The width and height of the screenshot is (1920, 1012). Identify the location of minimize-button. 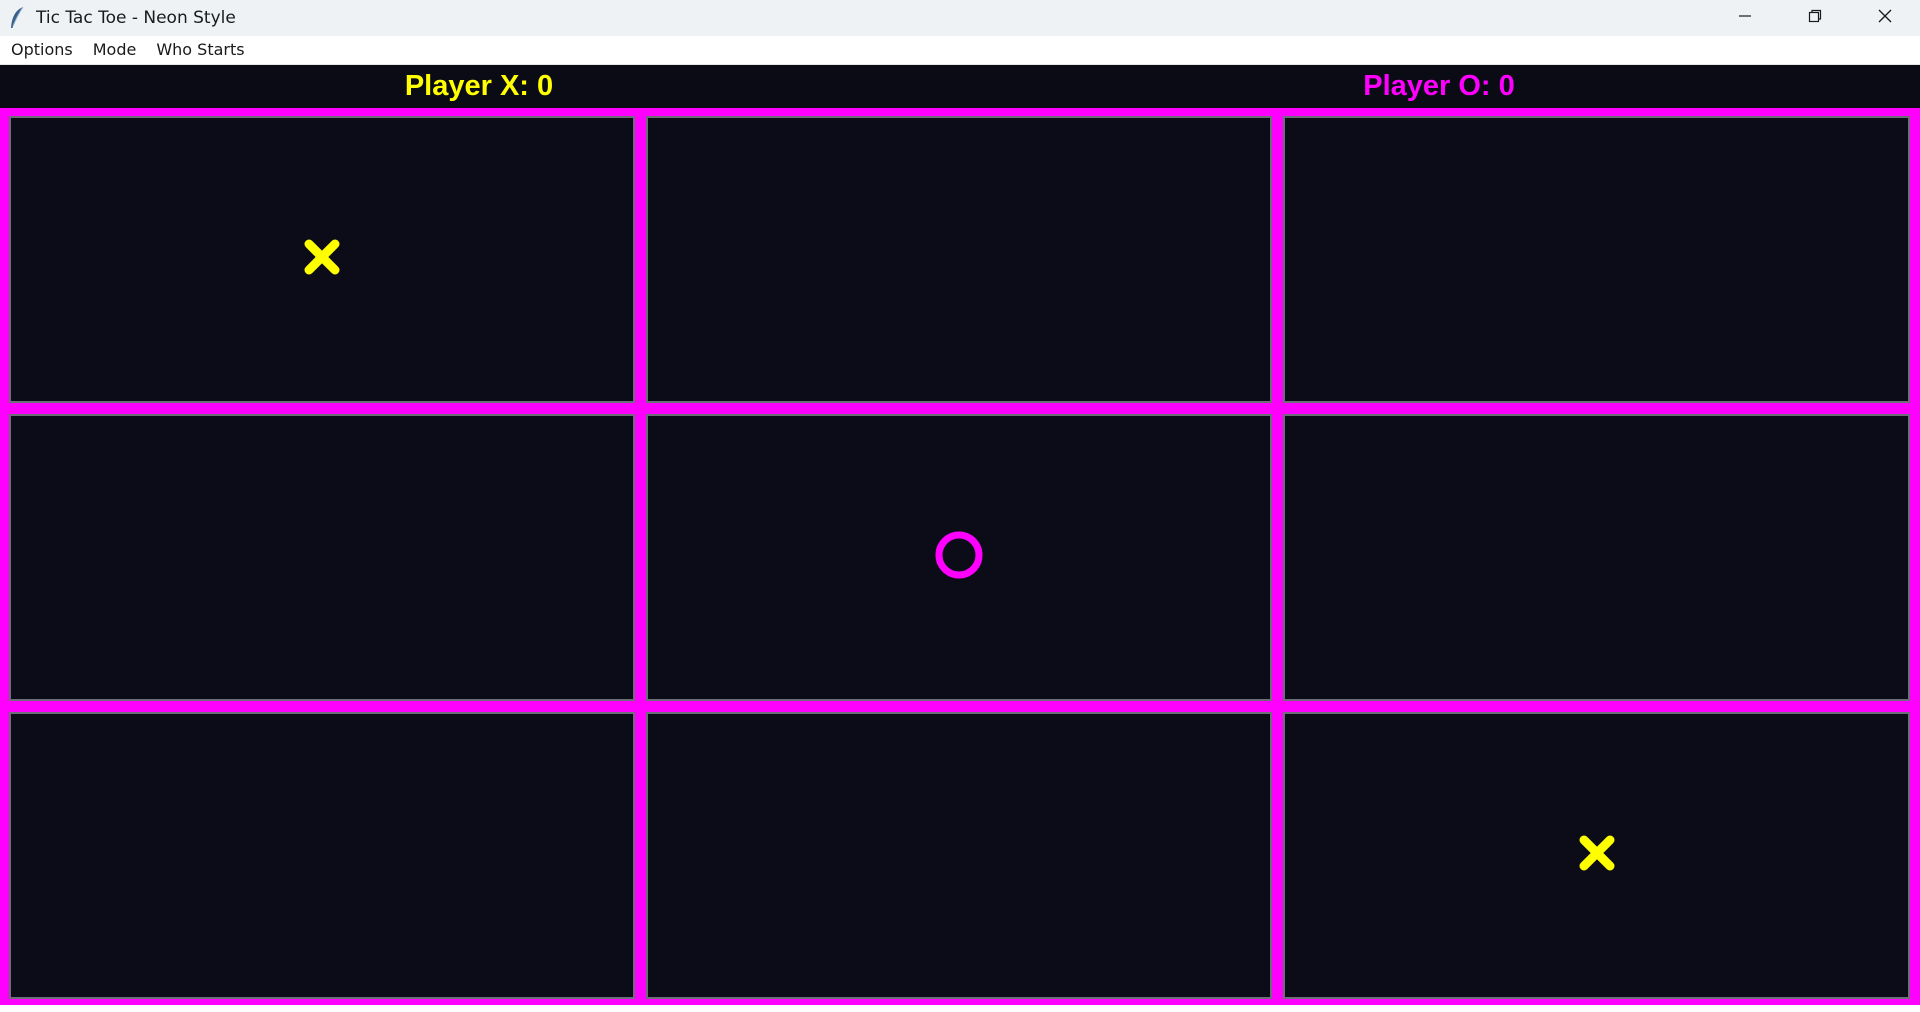
(1745, 18).